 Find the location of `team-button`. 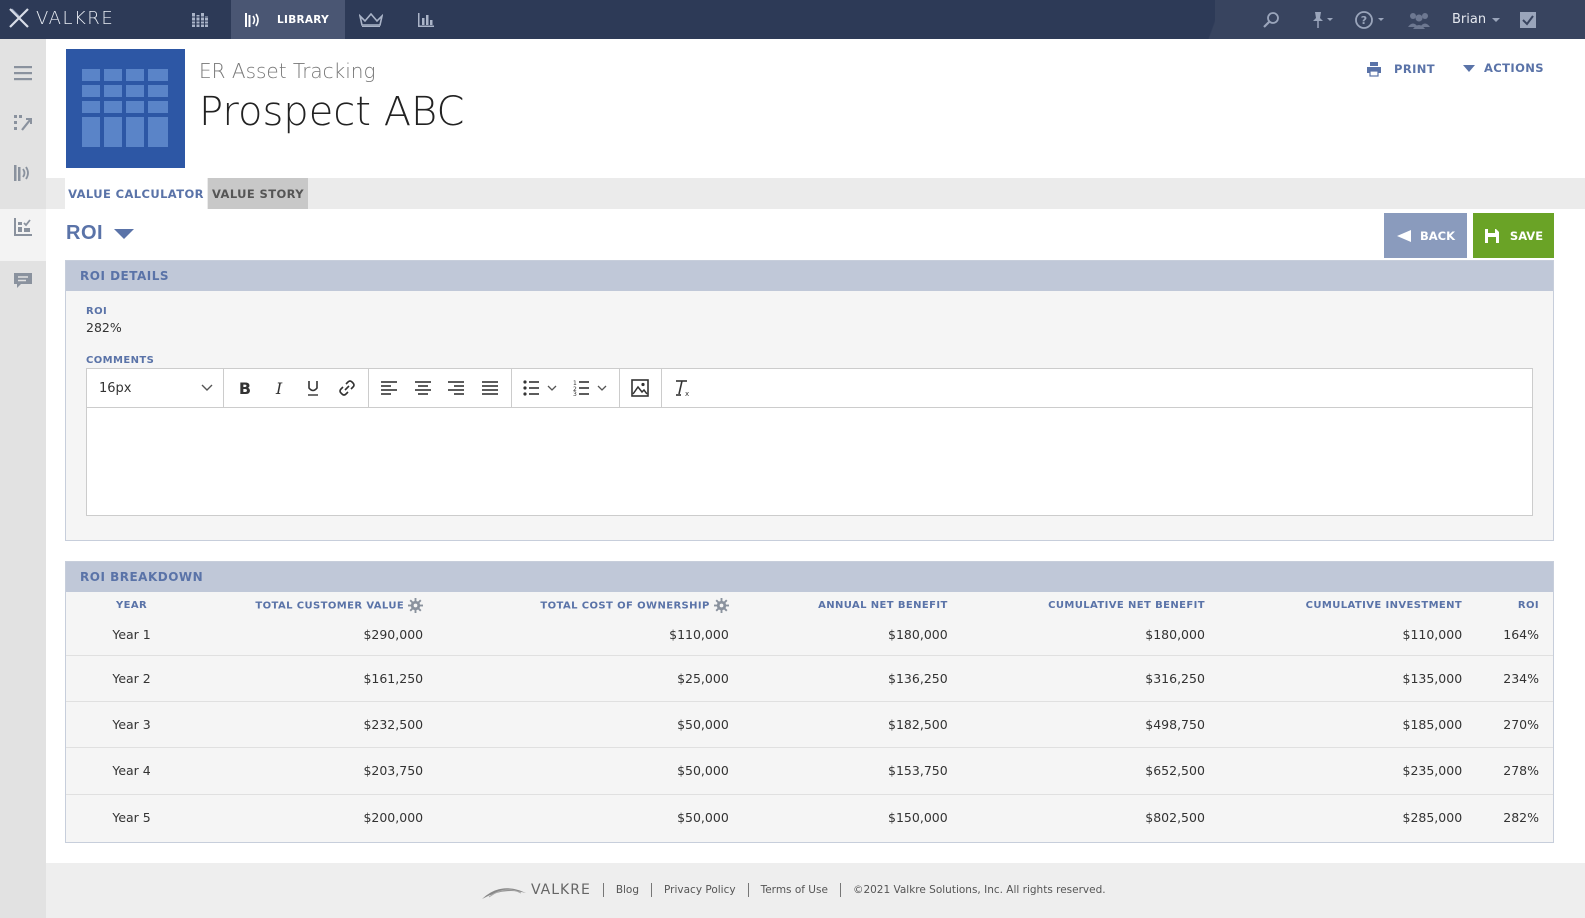

team-button is located at coordinates (1419, 19).